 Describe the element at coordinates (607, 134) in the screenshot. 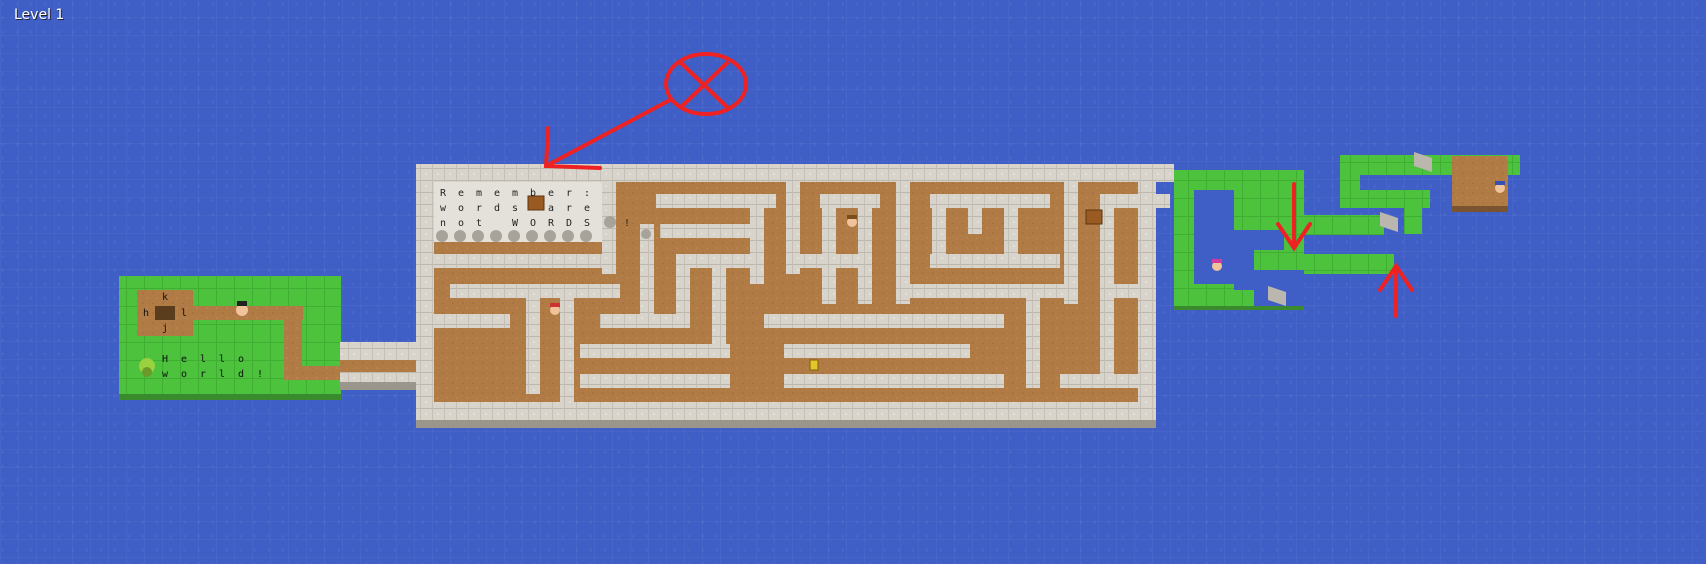

I see `red-arrow-annotation-icon` at that location.